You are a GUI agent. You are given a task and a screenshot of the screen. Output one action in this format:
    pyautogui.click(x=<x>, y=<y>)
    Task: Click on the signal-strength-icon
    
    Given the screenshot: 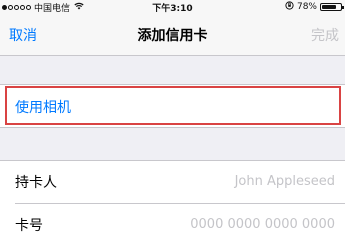 What is the action you would take?
    pyautogui.click(x=16, y=7)
    